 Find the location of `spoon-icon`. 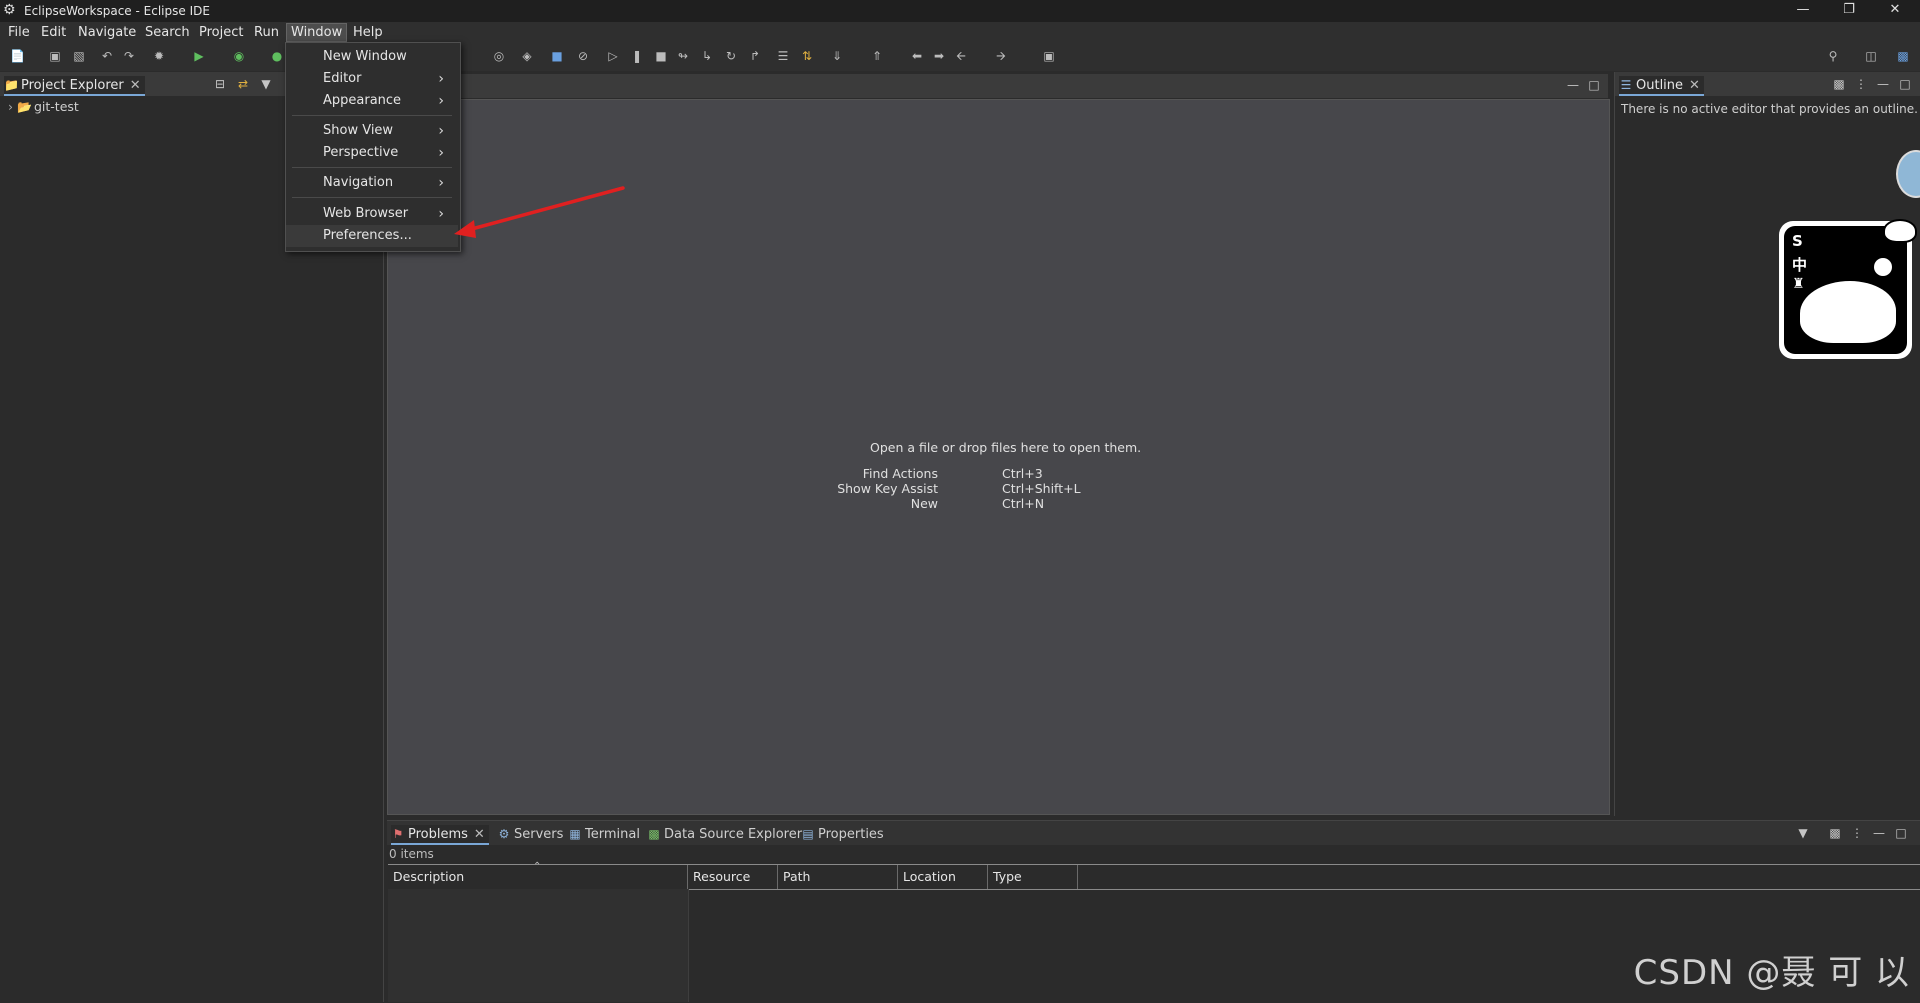

spoon-icon is located at coordinates (1883, 267).